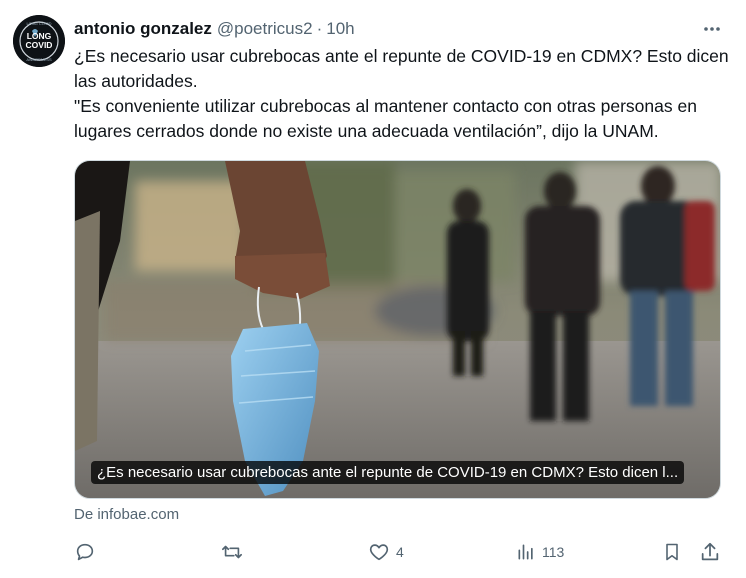  Describe the element at coordinates (379, 552) in the screenshot. I see `heart-icon` at that location.